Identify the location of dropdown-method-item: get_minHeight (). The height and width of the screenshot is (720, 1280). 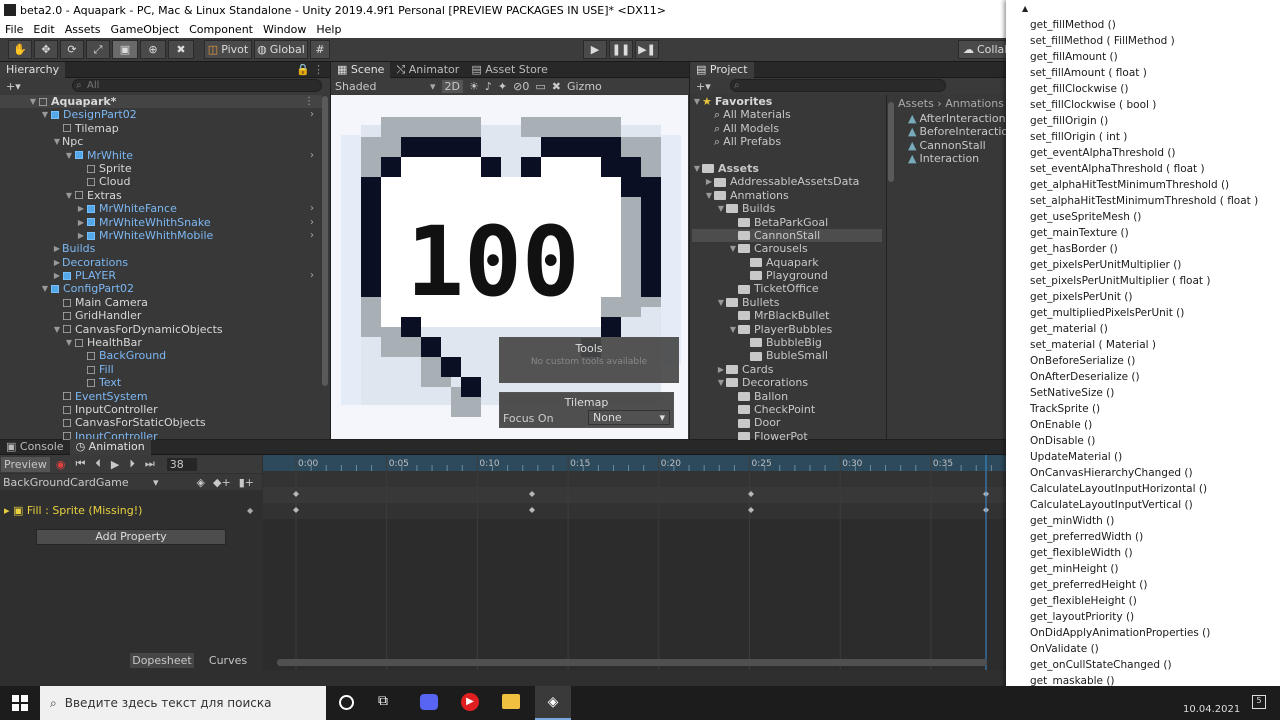
(1074, 569).